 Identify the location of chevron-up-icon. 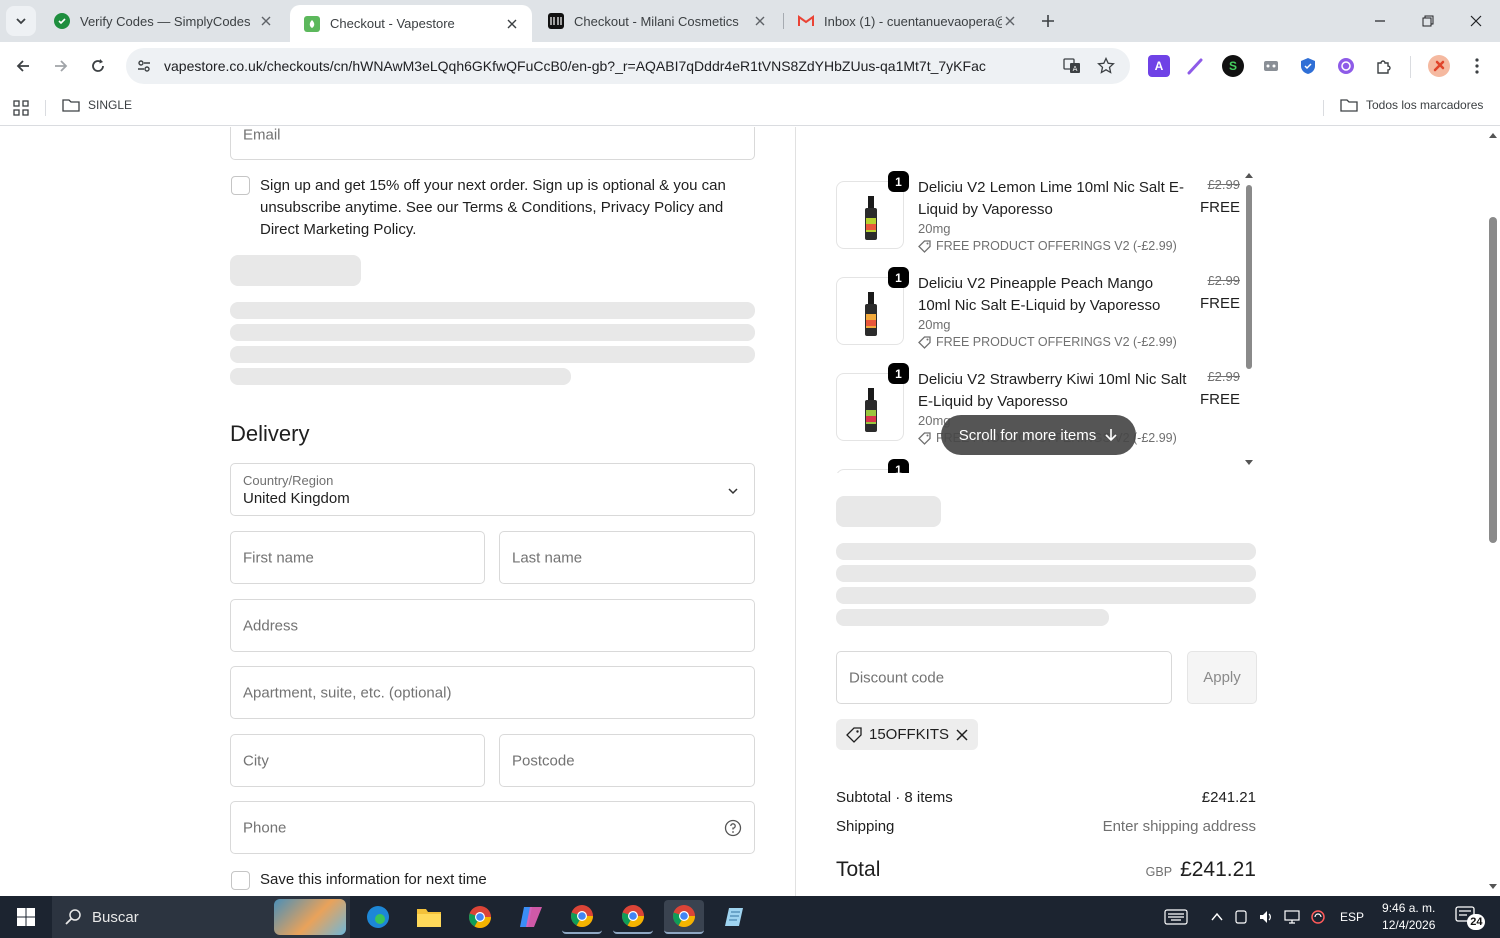
(1217, 917).